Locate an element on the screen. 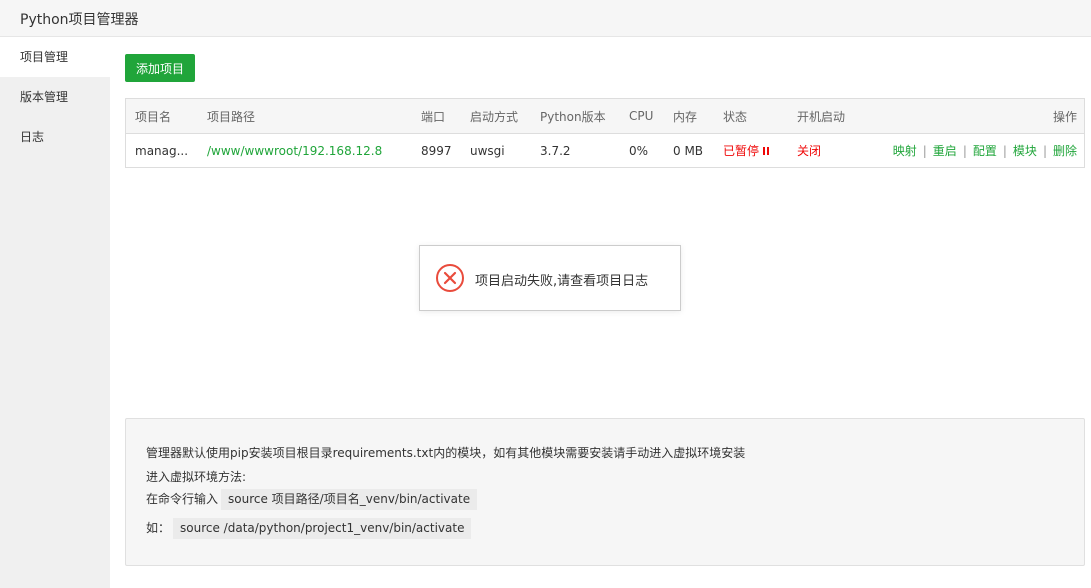 The image size is (1091, 588). boot-toggle: 关闭 is located at coordinates (809, 150).